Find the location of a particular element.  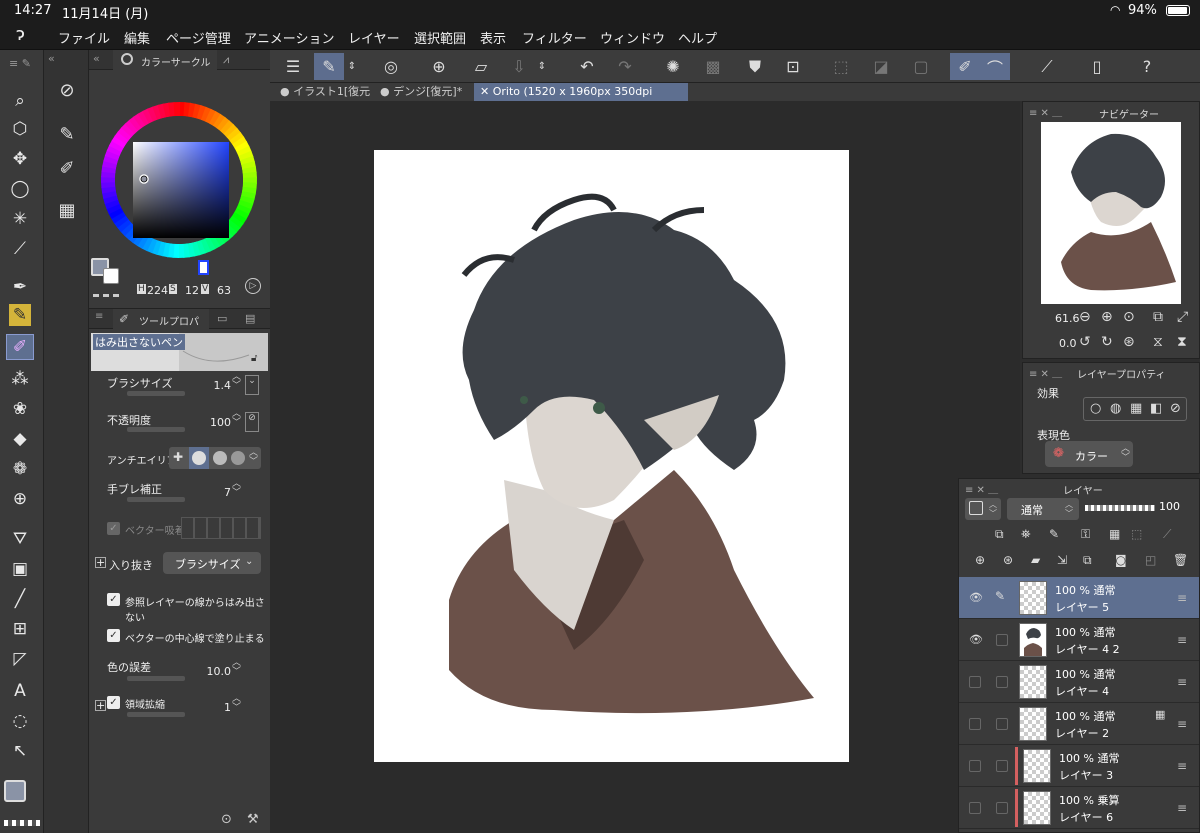

menu-window: ウィンドウ is located at coordinates (632, 37).